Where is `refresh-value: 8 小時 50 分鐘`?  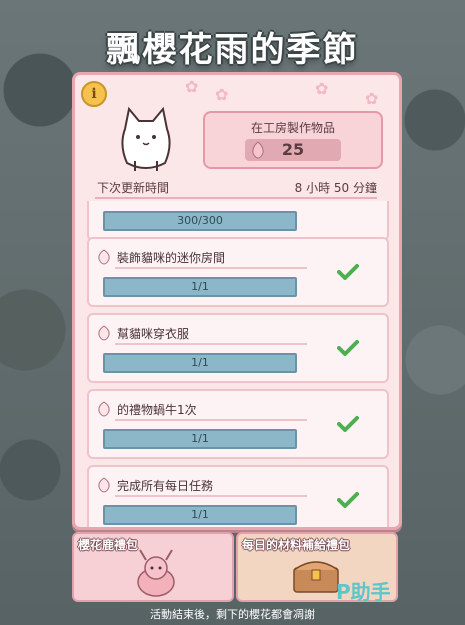
refresh-value: 8 小時 50 分鐘 is located at coordinates (335, 188).